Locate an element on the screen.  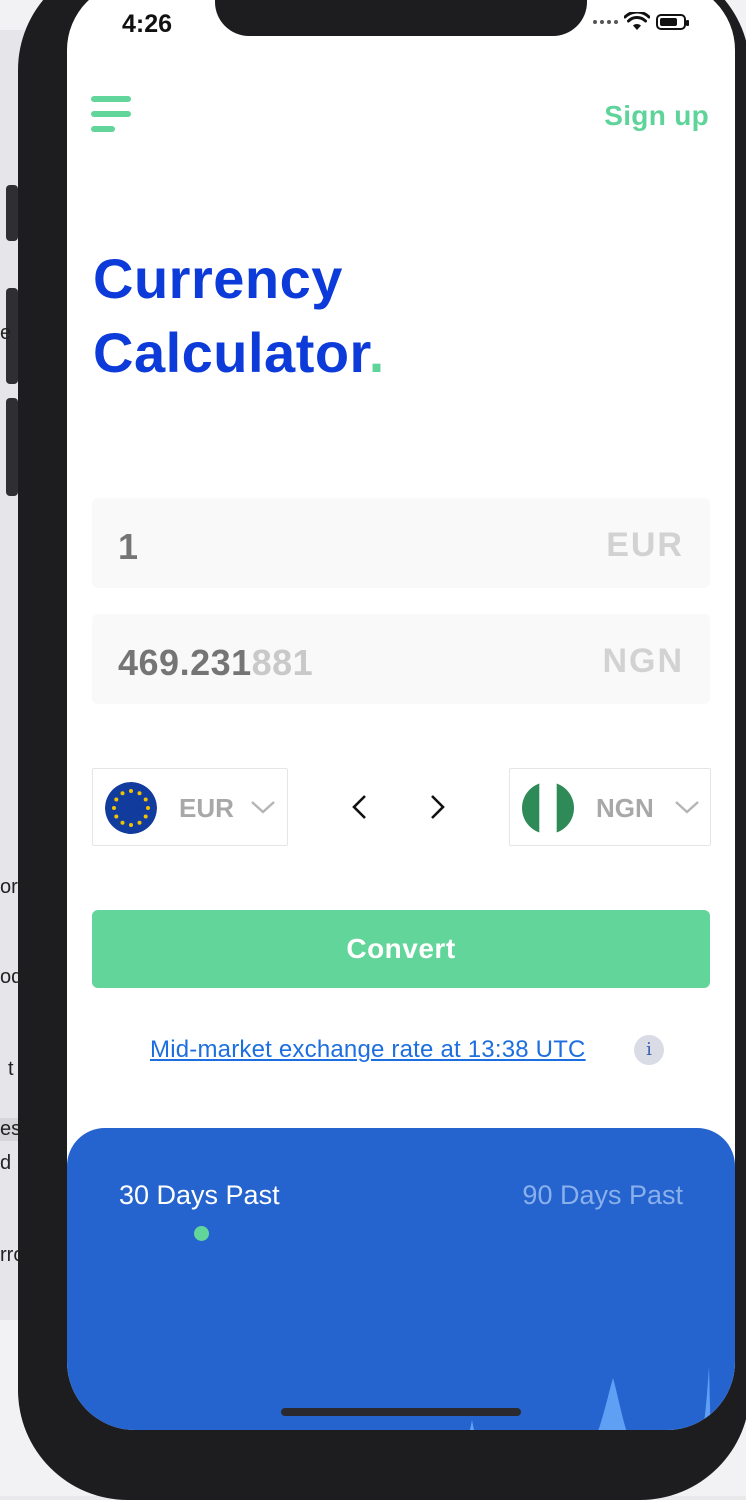
home-indicator is located at coordinates (401, 1412).